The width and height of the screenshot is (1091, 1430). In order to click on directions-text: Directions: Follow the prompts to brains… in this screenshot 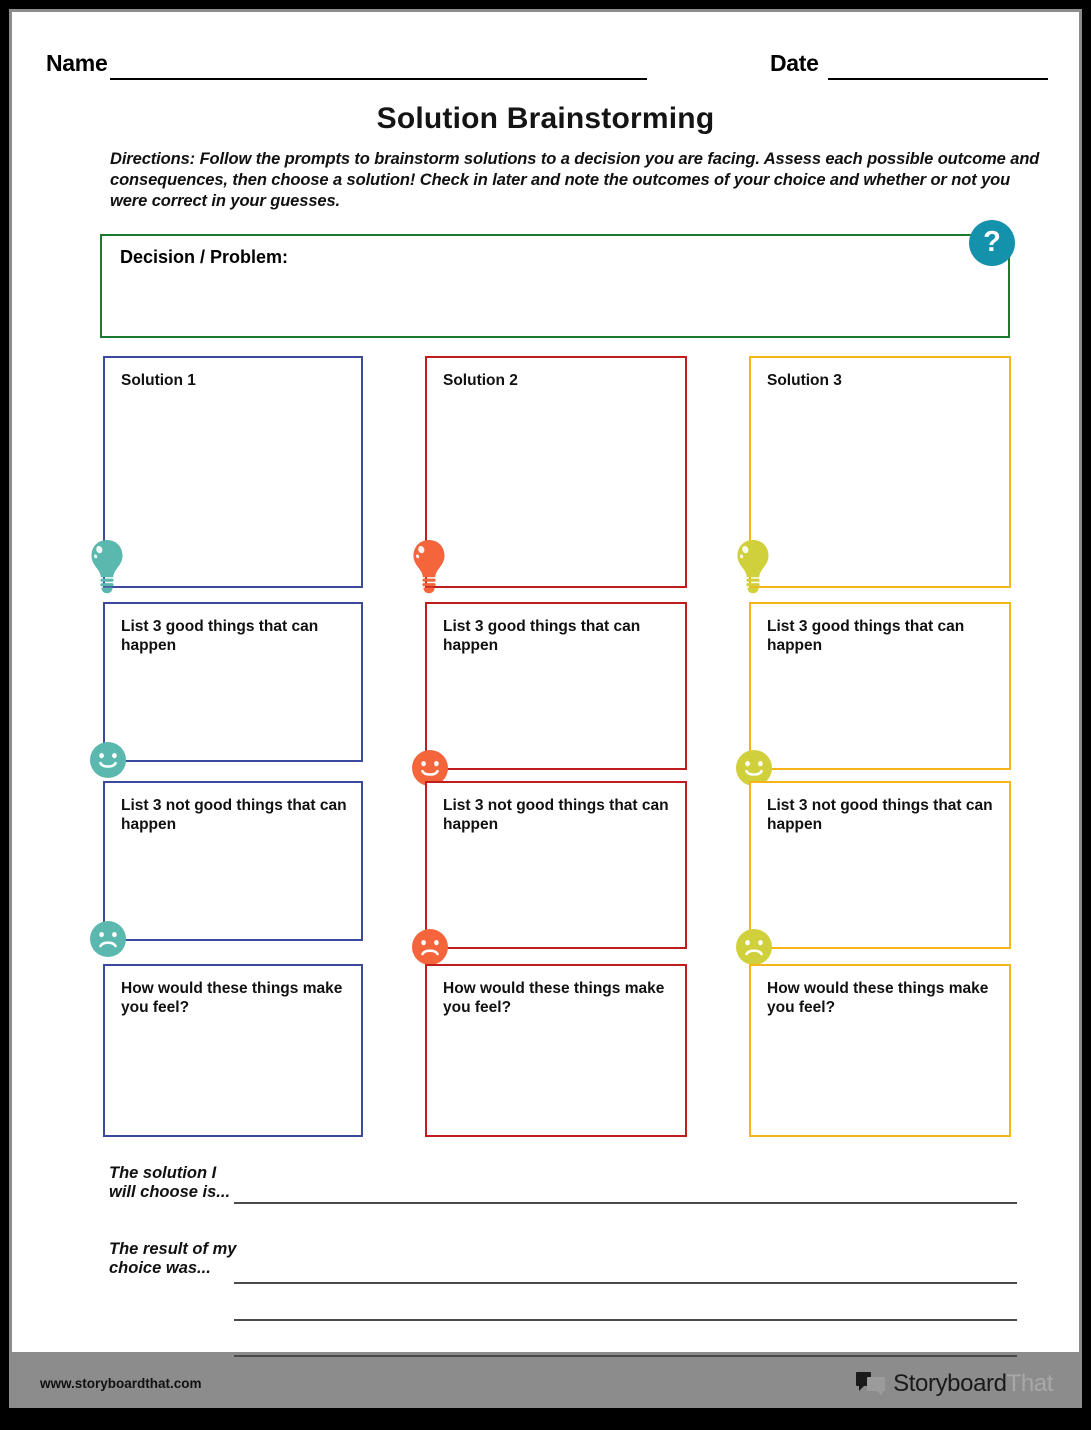, I will do `click(575, 180)`.